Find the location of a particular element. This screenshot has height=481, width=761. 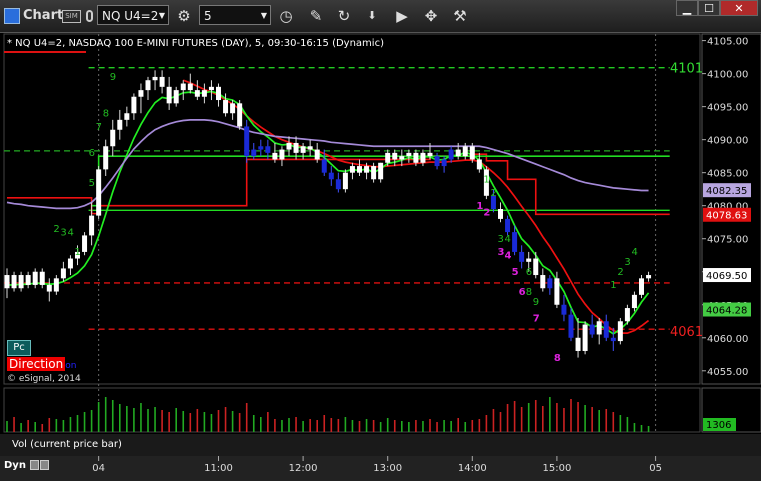

price-tick-label: 4075.00 is located at coordinates (727, 240).